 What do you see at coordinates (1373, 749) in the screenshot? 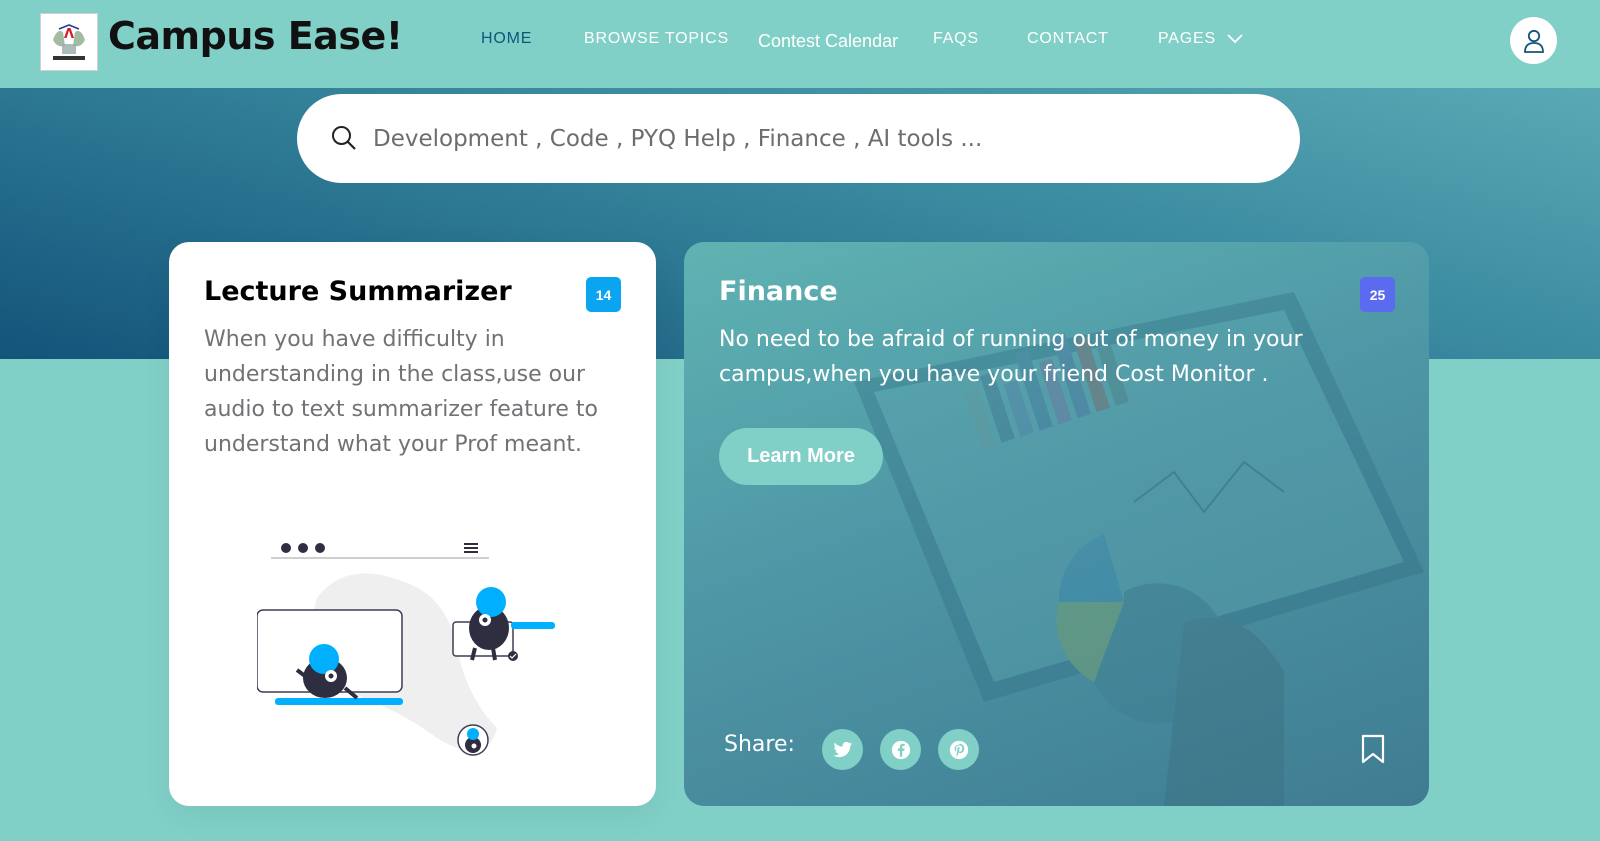
I see `bookmark-icon` at bounding box center [1373, 749].